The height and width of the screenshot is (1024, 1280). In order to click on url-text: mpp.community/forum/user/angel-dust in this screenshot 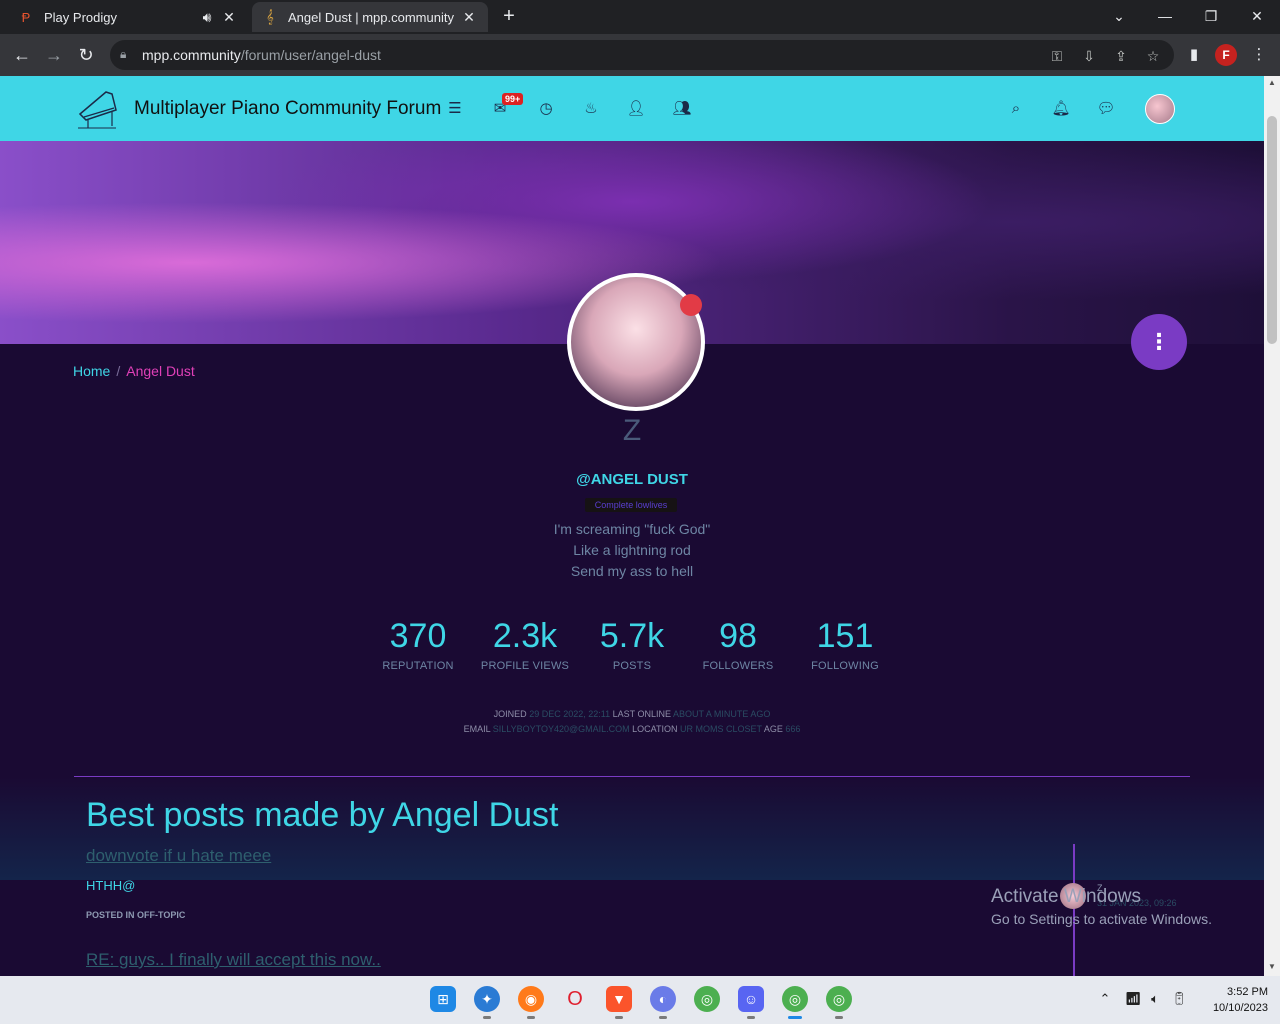, I will do `click(261, 55)`.